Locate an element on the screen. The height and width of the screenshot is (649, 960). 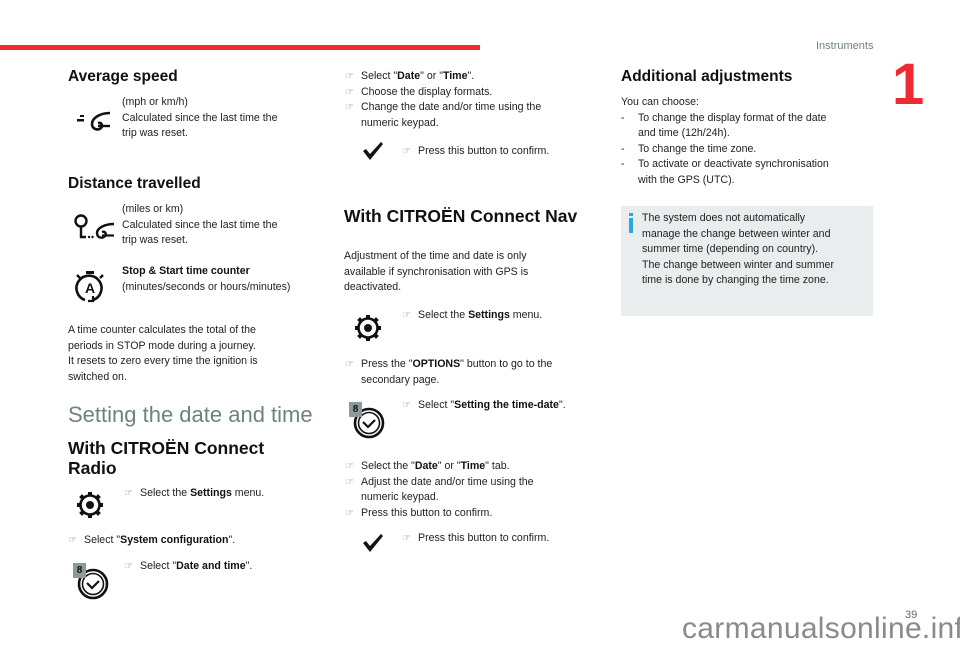
step-press-confirm: ☞ Press this button to confirm. is located at coordinates (465, 514).